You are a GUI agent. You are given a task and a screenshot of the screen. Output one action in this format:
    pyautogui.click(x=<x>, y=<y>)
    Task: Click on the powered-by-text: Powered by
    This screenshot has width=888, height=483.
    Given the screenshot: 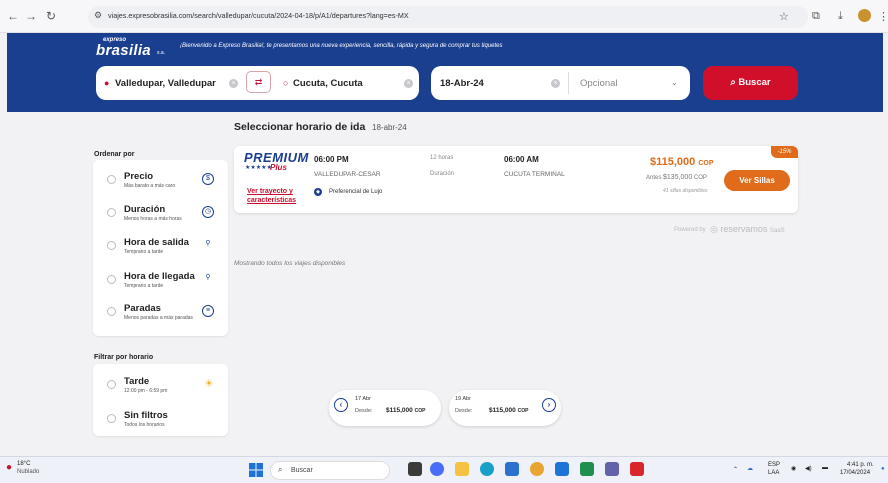 What is the action you would take?
    pyautogui.click(x=690, y=230)
    